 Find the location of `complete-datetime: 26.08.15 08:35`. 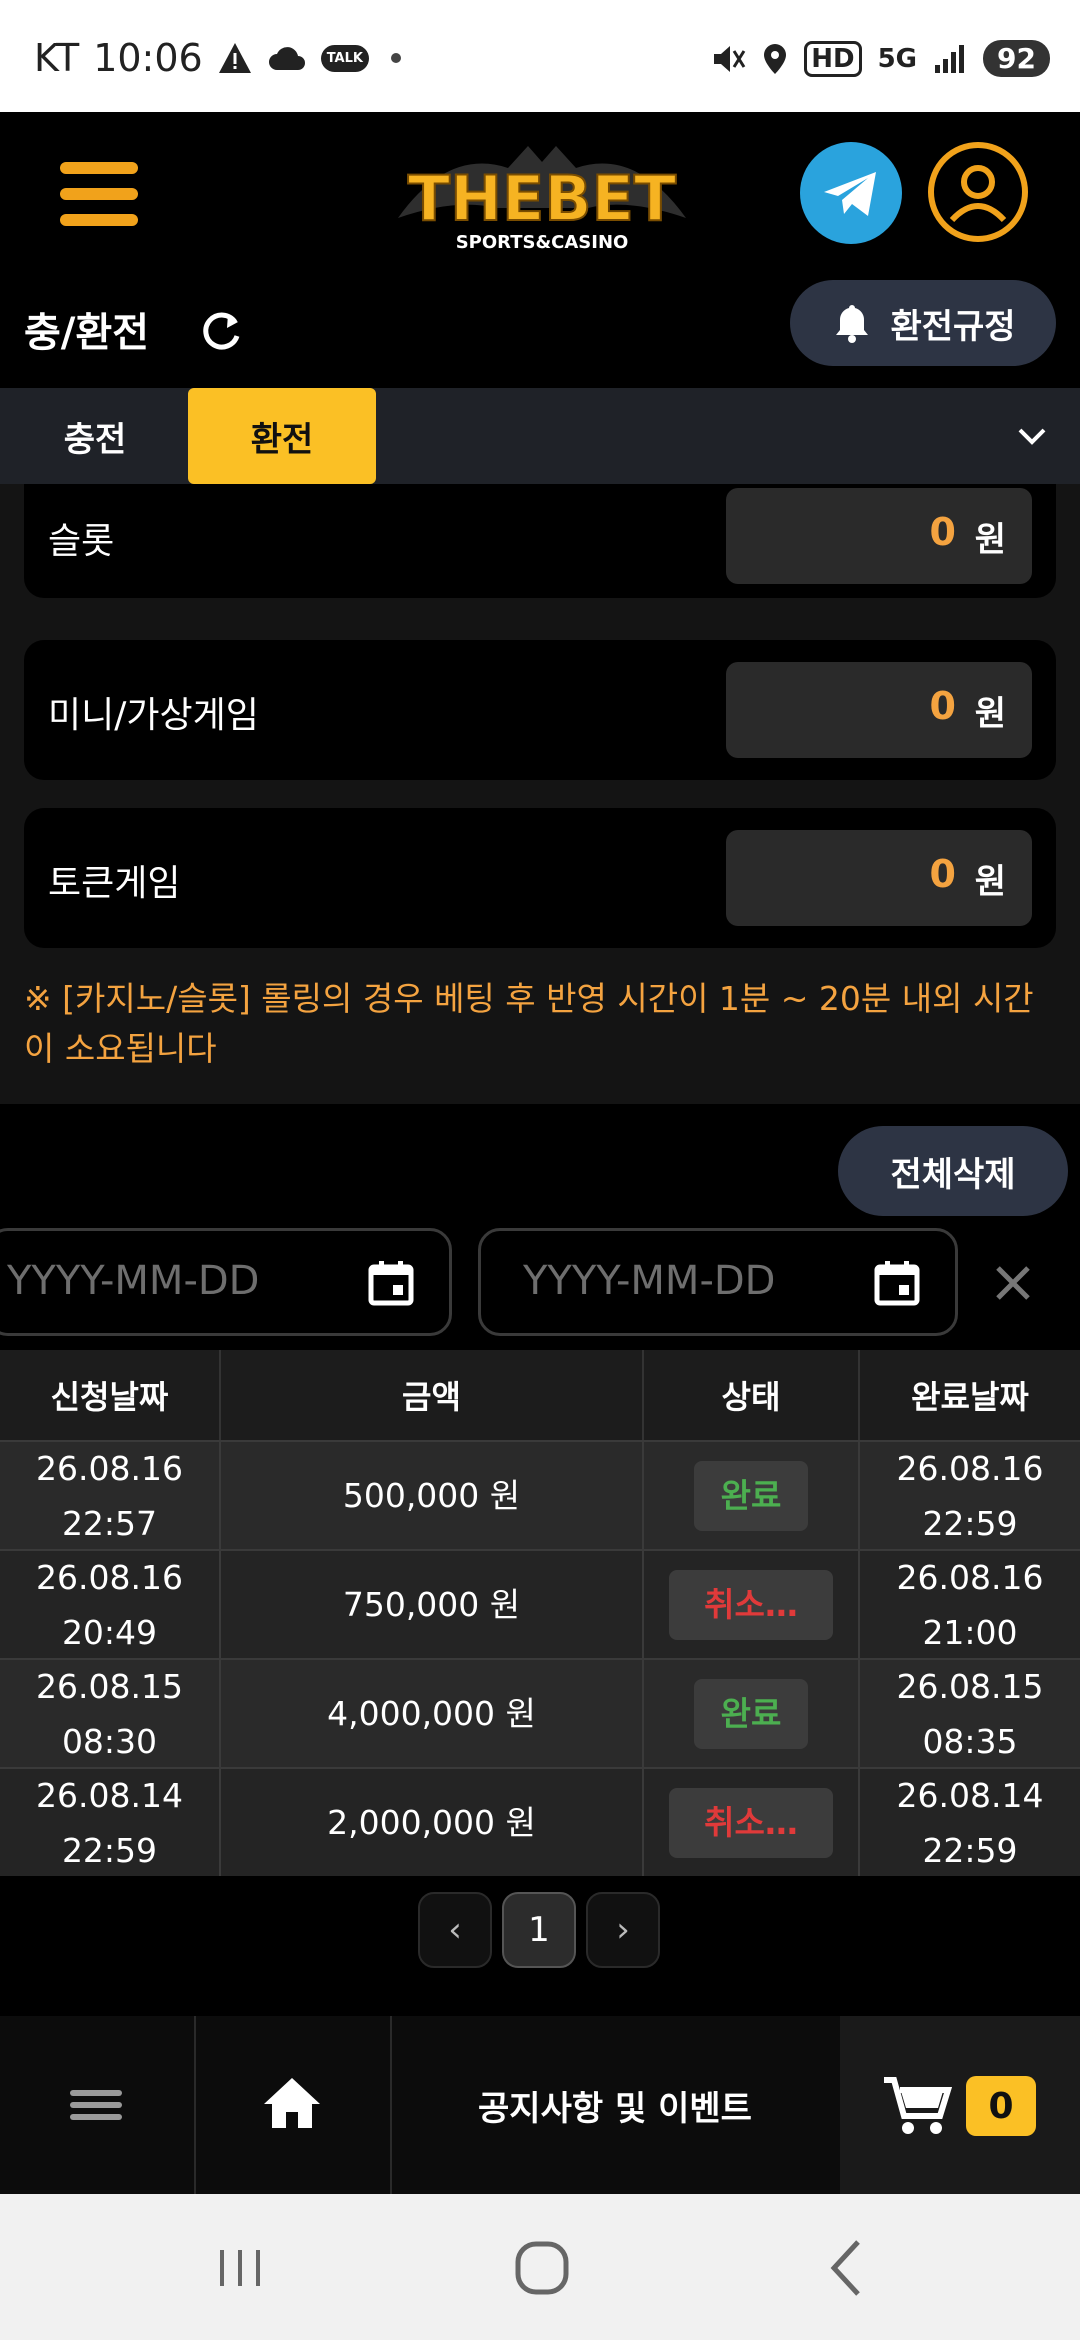

complete-datetime: 26.08.15 08:35 is located at coordinates (970, 1713).